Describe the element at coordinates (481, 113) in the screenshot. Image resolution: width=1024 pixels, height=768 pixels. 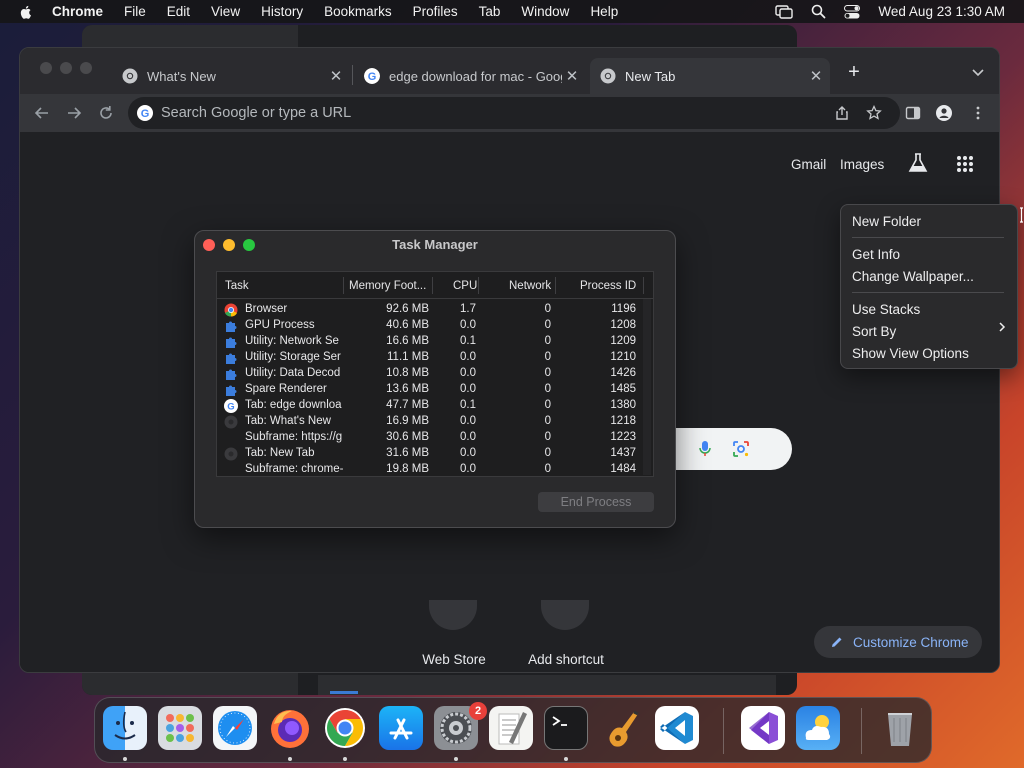
I see `omnibox-input` at that location.